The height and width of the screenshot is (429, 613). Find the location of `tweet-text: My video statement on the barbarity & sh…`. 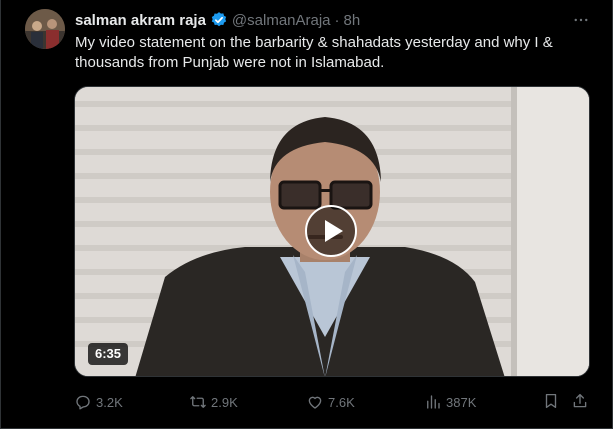

tweet-text: My video statement on the barbarity & sh… is located at coordinates (314, 52).